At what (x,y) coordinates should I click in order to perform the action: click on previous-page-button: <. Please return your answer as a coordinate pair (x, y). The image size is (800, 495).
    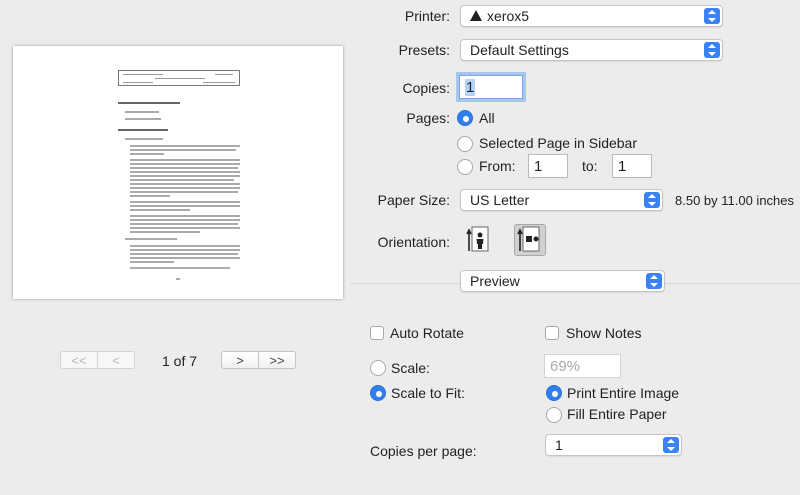
    Looking at the image, I should click on (116, 360).